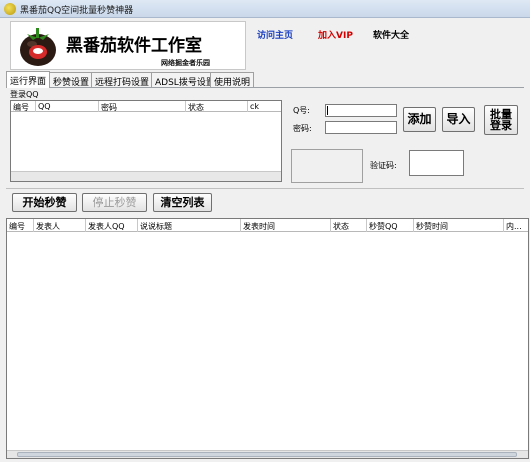 The width and height of the screenshot is (530, 462). I want to click on captcha-label: 验证码:, so click(383, 165).